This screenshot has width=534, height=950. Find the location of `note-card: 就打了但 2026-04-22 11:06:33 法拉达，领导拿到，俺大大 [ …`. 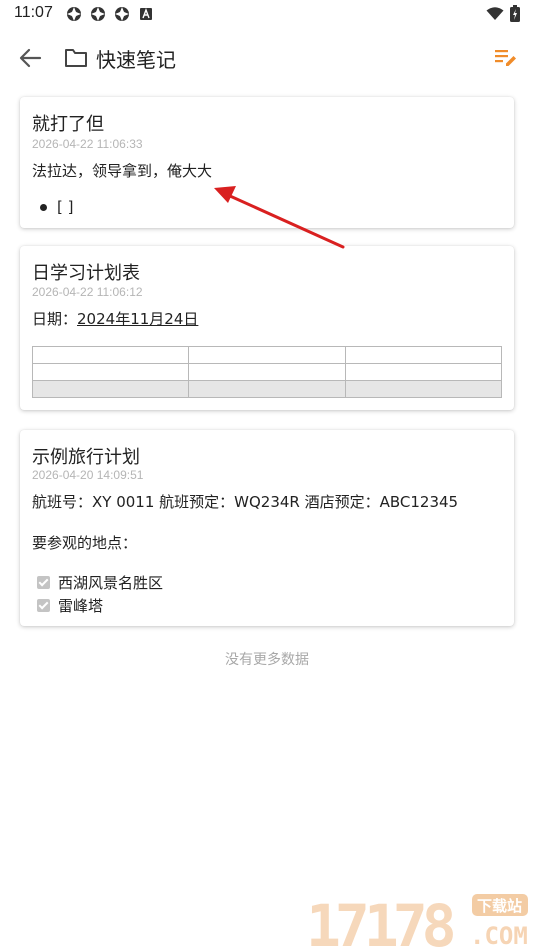

note-card: 就打了但 2026-04-22 11:06:33 法拉达，领导拿到，俺大大 [ … is located at coordinates (267, 162).